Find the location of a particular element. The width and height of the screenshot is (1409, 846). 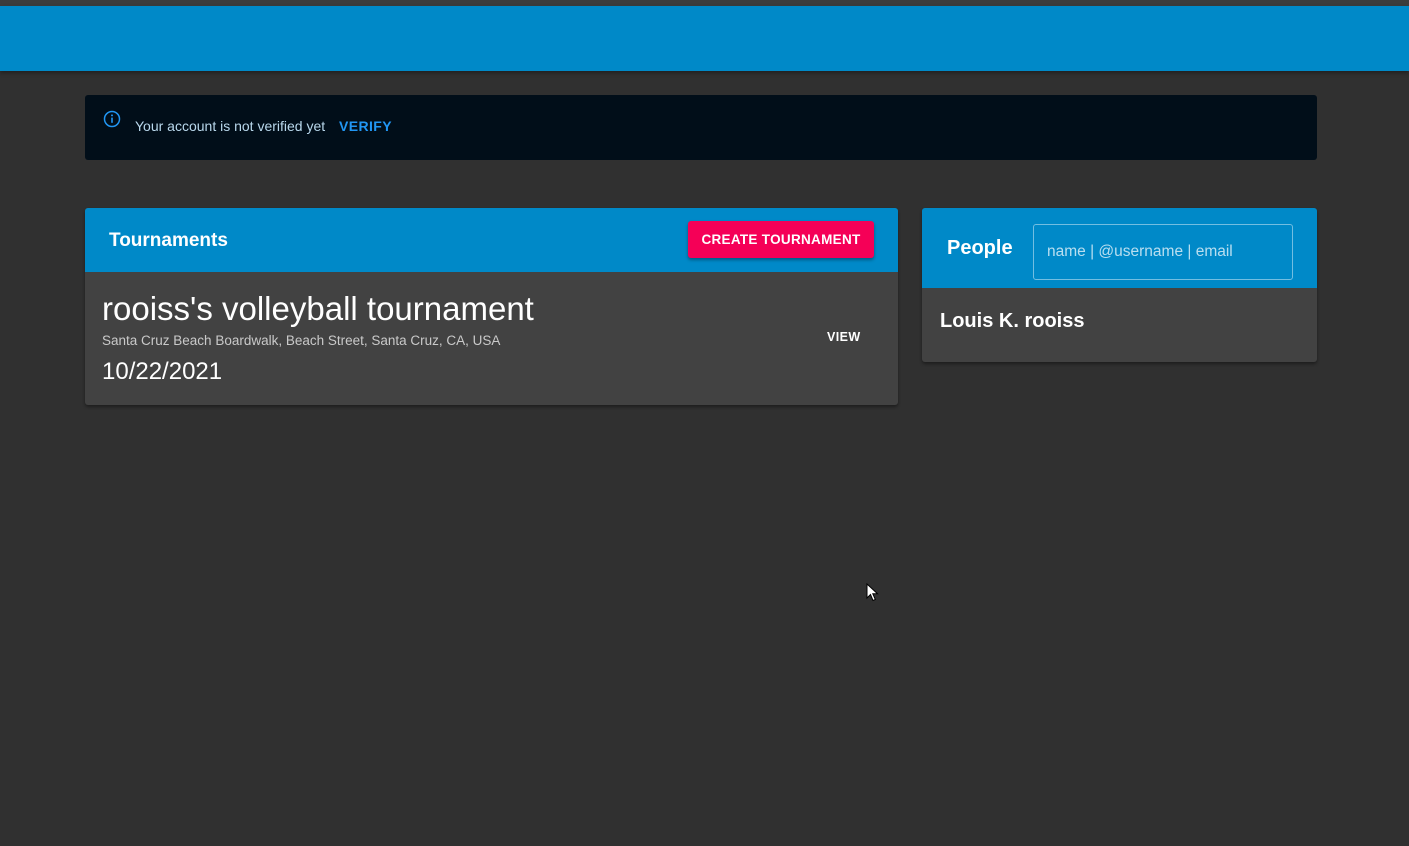

people-card: People Louis K. rooiss is located at coordinates (1119, 285).